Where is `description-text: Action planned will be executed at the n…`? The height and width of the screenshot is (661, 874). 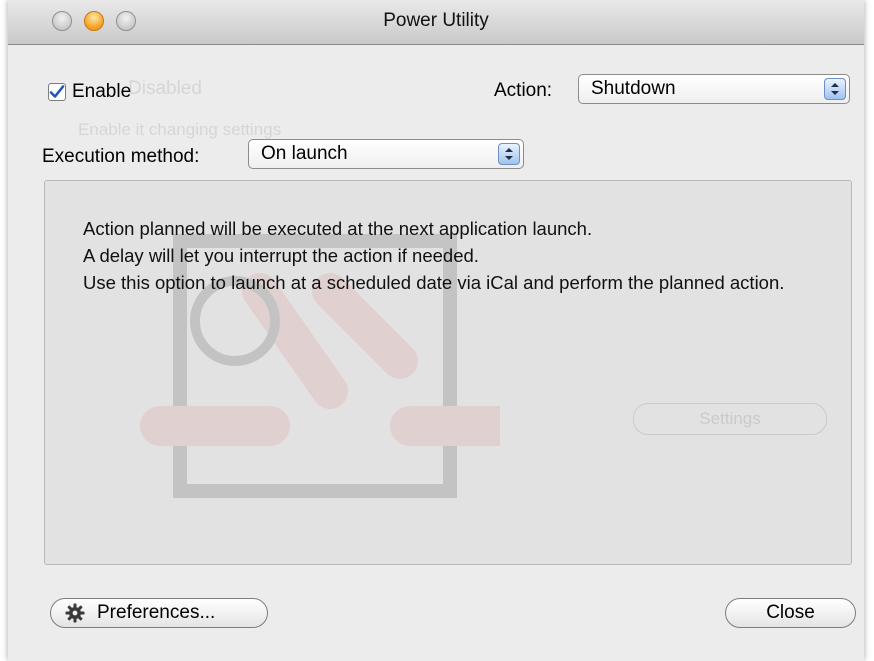 description-text: Action planned will be executed at the n… is located at coordinates (453, 255).